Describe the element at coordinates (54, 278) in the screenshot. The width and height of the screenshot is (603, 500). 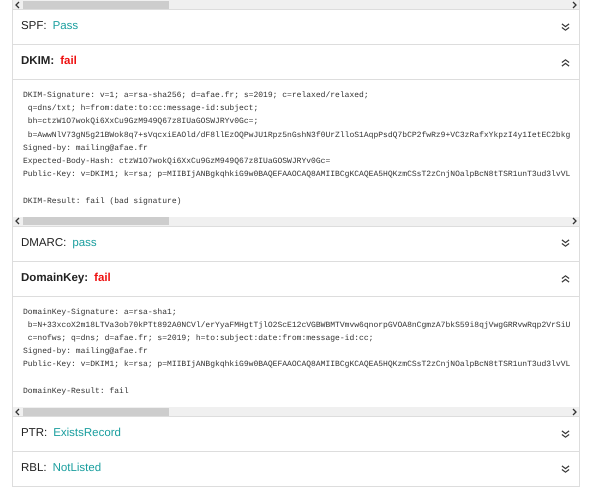
I see `section-label: DomainKey:` at that location.